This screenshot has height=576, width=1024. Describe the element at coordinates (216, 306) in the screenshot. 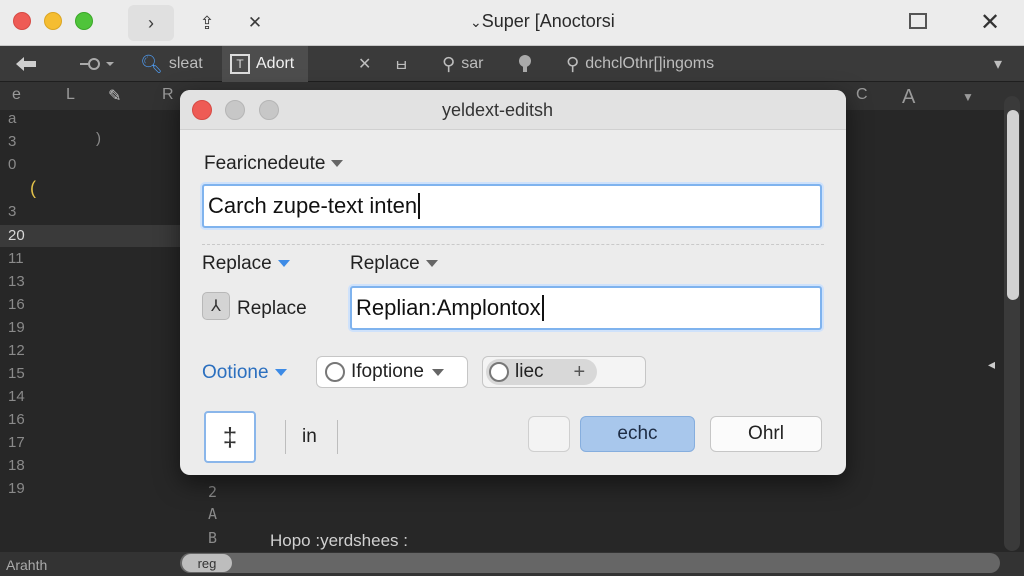

I see `replace-toggle-icon: ⅄` at that location.